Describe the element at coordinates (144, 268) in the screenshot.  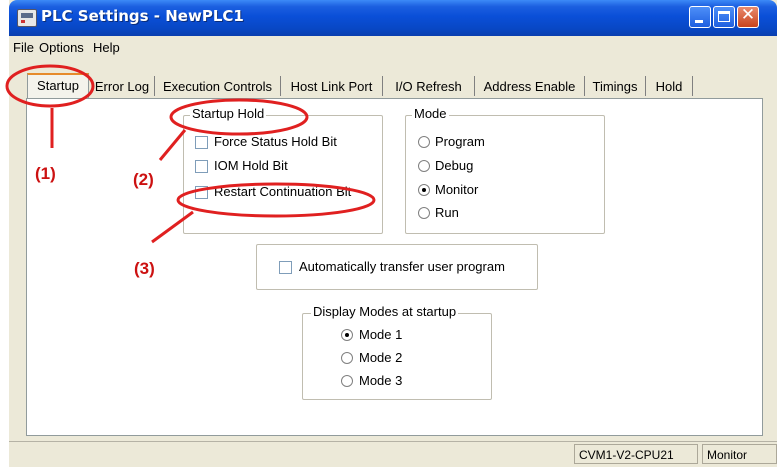
I see `annotation-label-3: (3)` at that location.